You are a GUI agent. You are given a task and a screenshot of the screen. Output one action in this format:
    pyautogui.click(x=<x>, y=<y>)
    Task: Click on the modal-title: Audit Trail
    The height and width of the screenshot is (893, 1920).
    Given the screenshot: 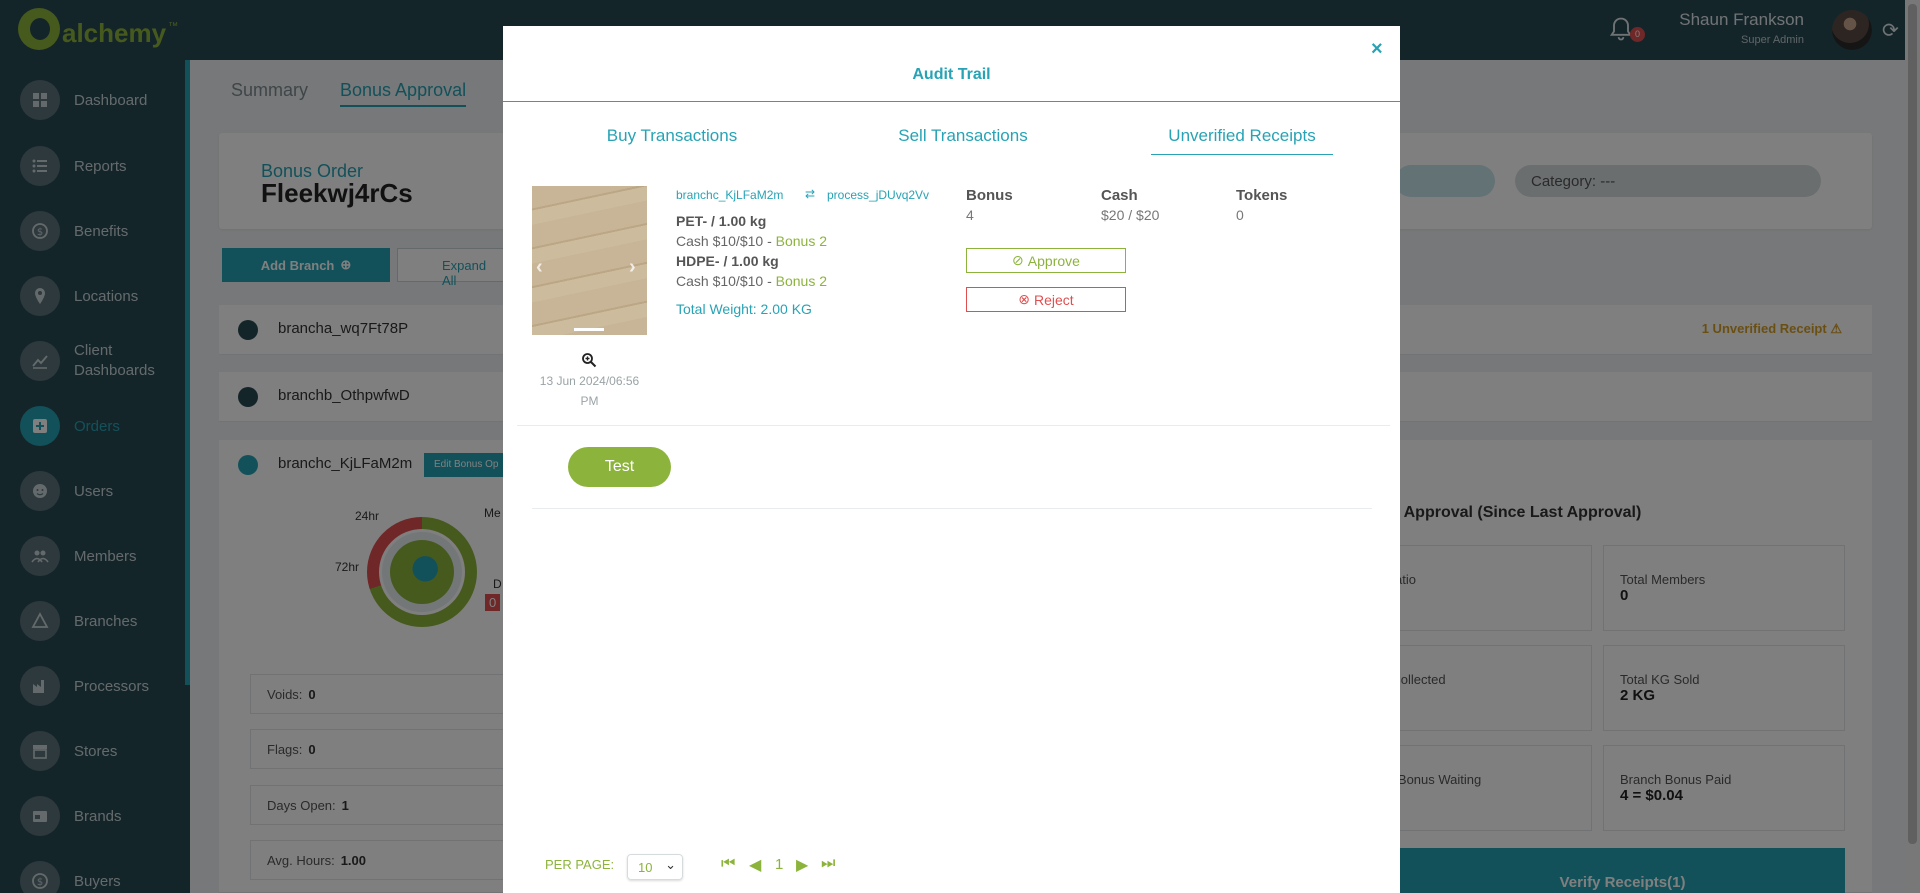 What is the action you would take?
    pyautogui.click(x=951, y=74)
    